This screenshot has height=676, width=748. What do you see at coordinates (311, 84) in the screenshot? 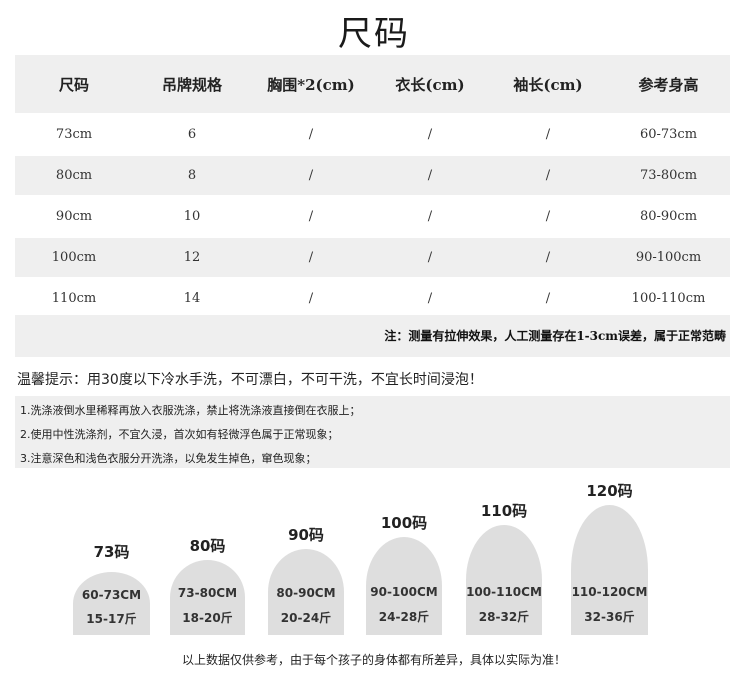
I see `header-chest: 胸围*2(cm)` at bounding box center [311, 84].